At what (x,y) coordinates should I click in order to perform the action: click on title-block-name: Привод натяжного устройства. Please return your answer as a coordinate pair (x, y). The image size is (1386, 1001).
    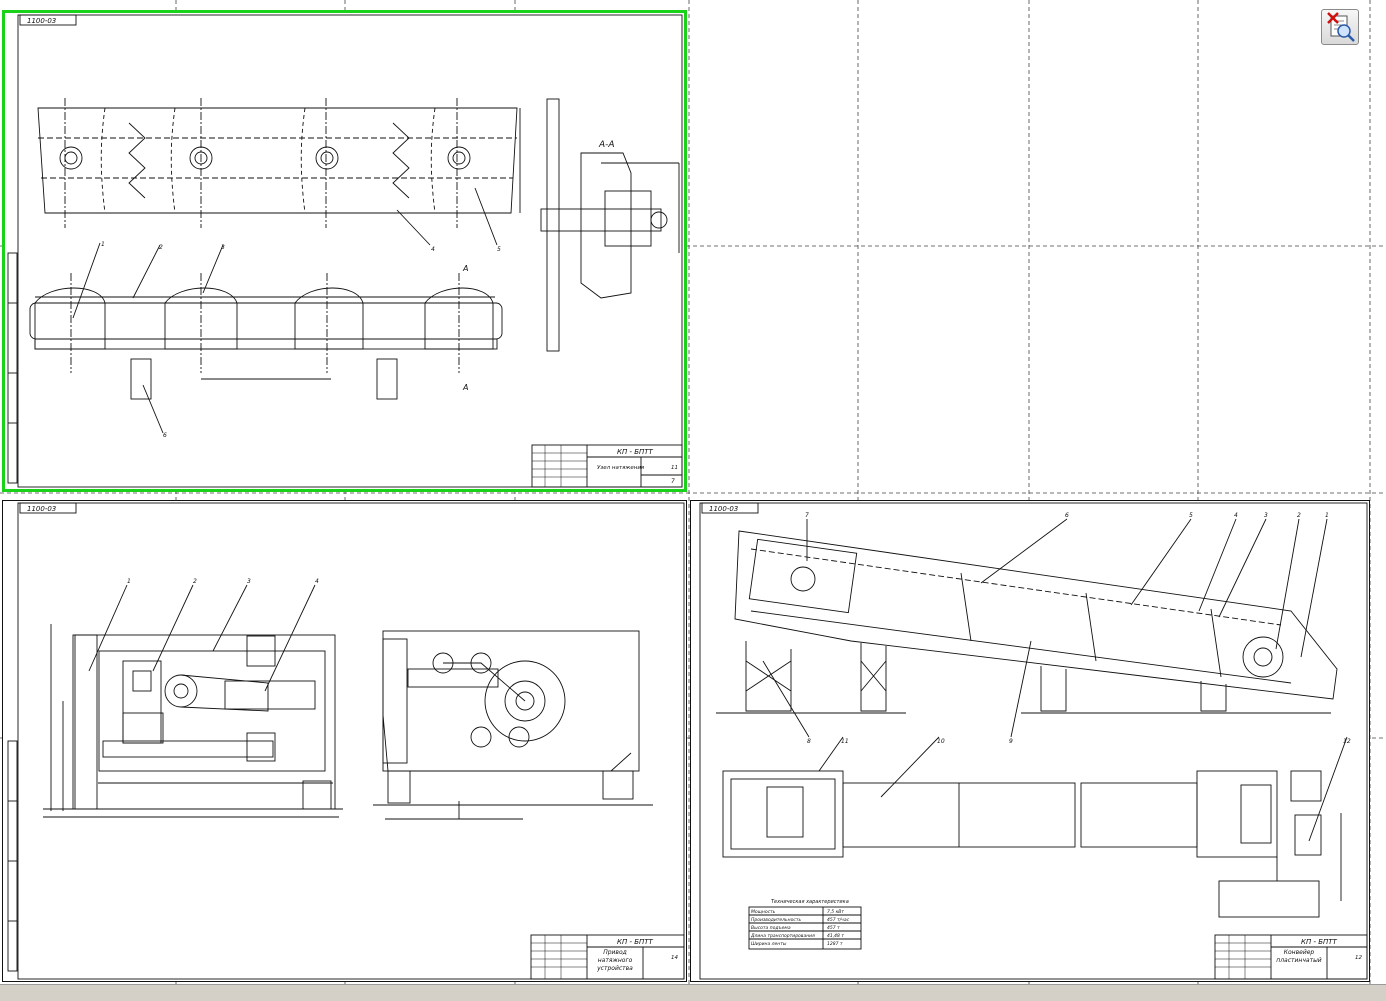
    Looking at the image, I should click on (615, 960).